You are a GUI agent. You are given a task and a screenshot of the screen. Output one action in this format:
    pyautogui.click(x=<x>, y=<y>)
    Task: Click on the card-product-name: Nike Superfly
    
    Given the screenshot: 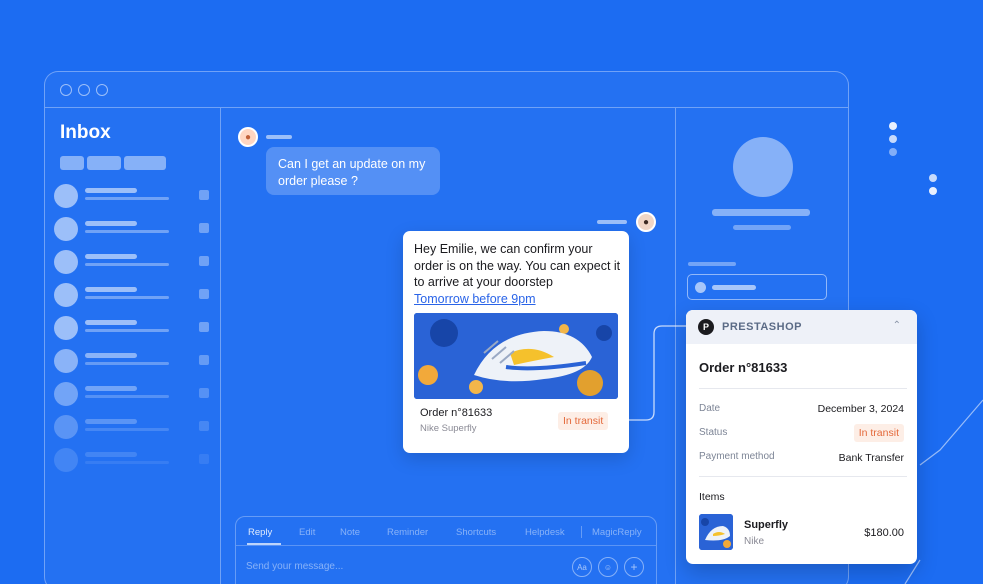 What is the action you would take?
    pyautogui.click(x=448, y=428)
    